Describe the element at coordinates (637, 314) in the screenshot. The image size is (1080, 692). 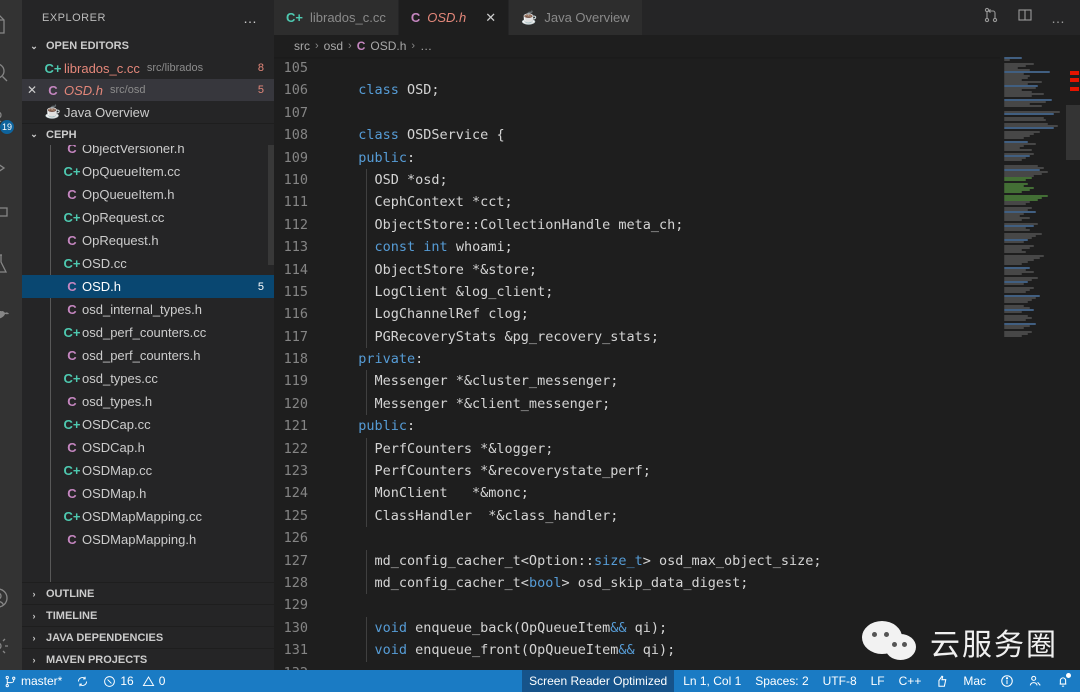
I see `code-line: 116 LogChannelRef clog;` at that location.